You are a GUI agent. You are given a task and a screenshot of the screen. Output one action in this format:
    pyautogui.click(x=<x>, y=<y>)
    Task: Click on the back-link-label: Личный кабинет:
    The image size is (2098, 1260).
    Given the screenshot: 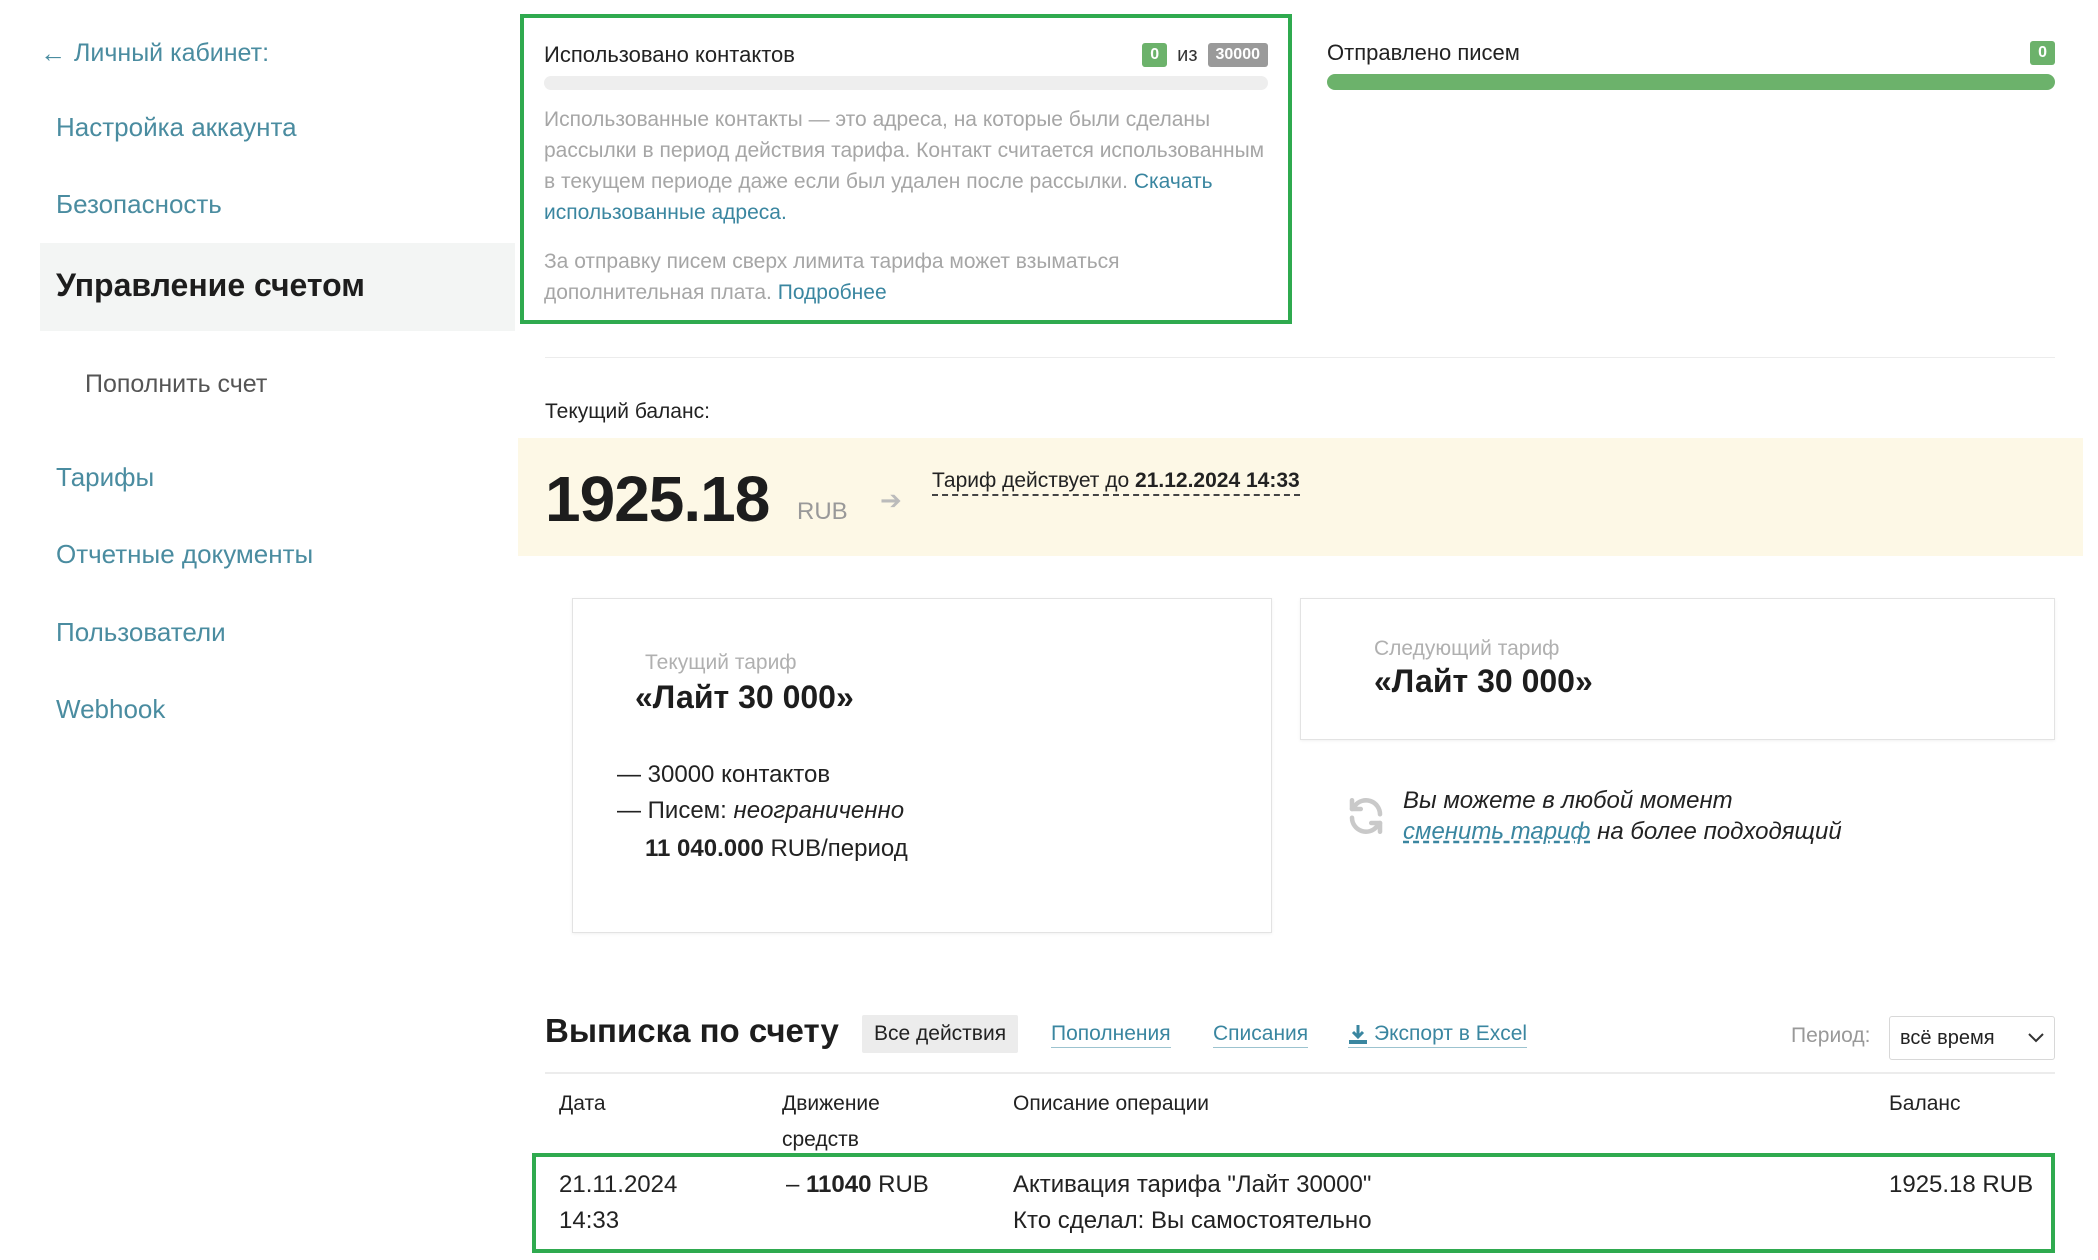 What is the action you would take?
    pyautogui.click(x=172, y=53)
    